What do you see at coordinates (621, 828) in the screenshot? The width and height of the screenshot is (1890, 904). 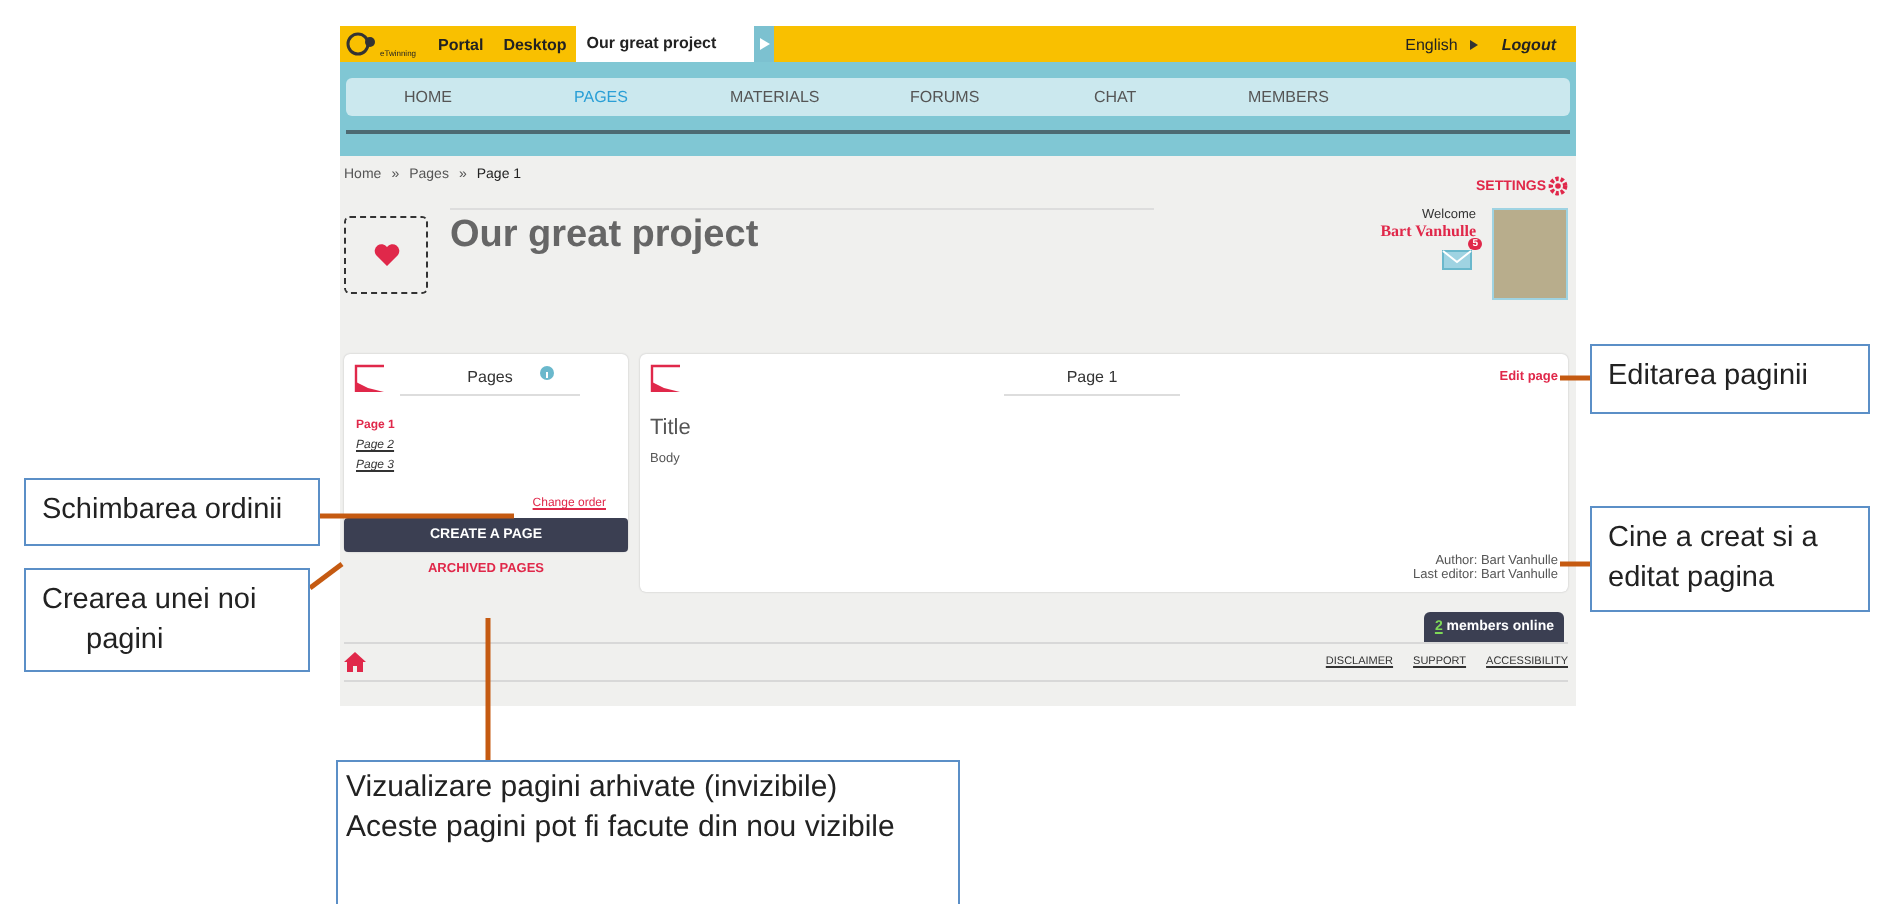 I see `callout-text: Aceste pagini pot fi facute din nou vizibile` at bounding box center [621, 828].